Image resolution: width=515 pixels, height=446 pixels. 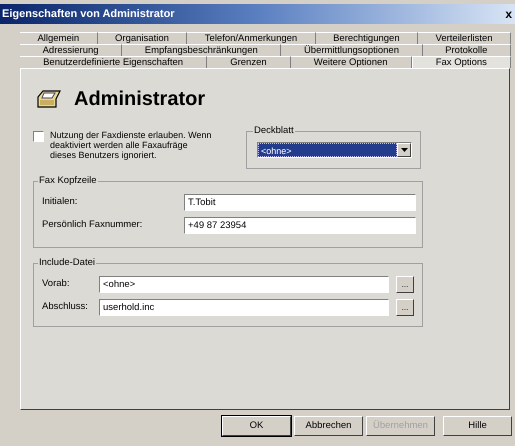 What do you see at coordinates (300, 202) in the screenshot?
I see `input-field: T.Tobit` at bounding box center [300, 202].